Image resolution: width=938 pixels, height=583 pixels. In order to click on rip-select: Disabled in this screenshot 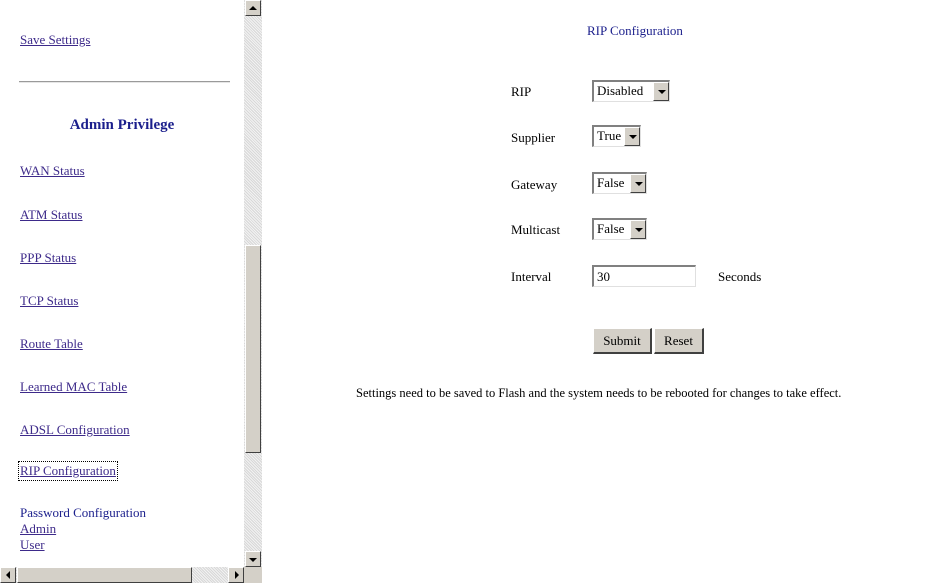, I will do `click(631, 91)`.